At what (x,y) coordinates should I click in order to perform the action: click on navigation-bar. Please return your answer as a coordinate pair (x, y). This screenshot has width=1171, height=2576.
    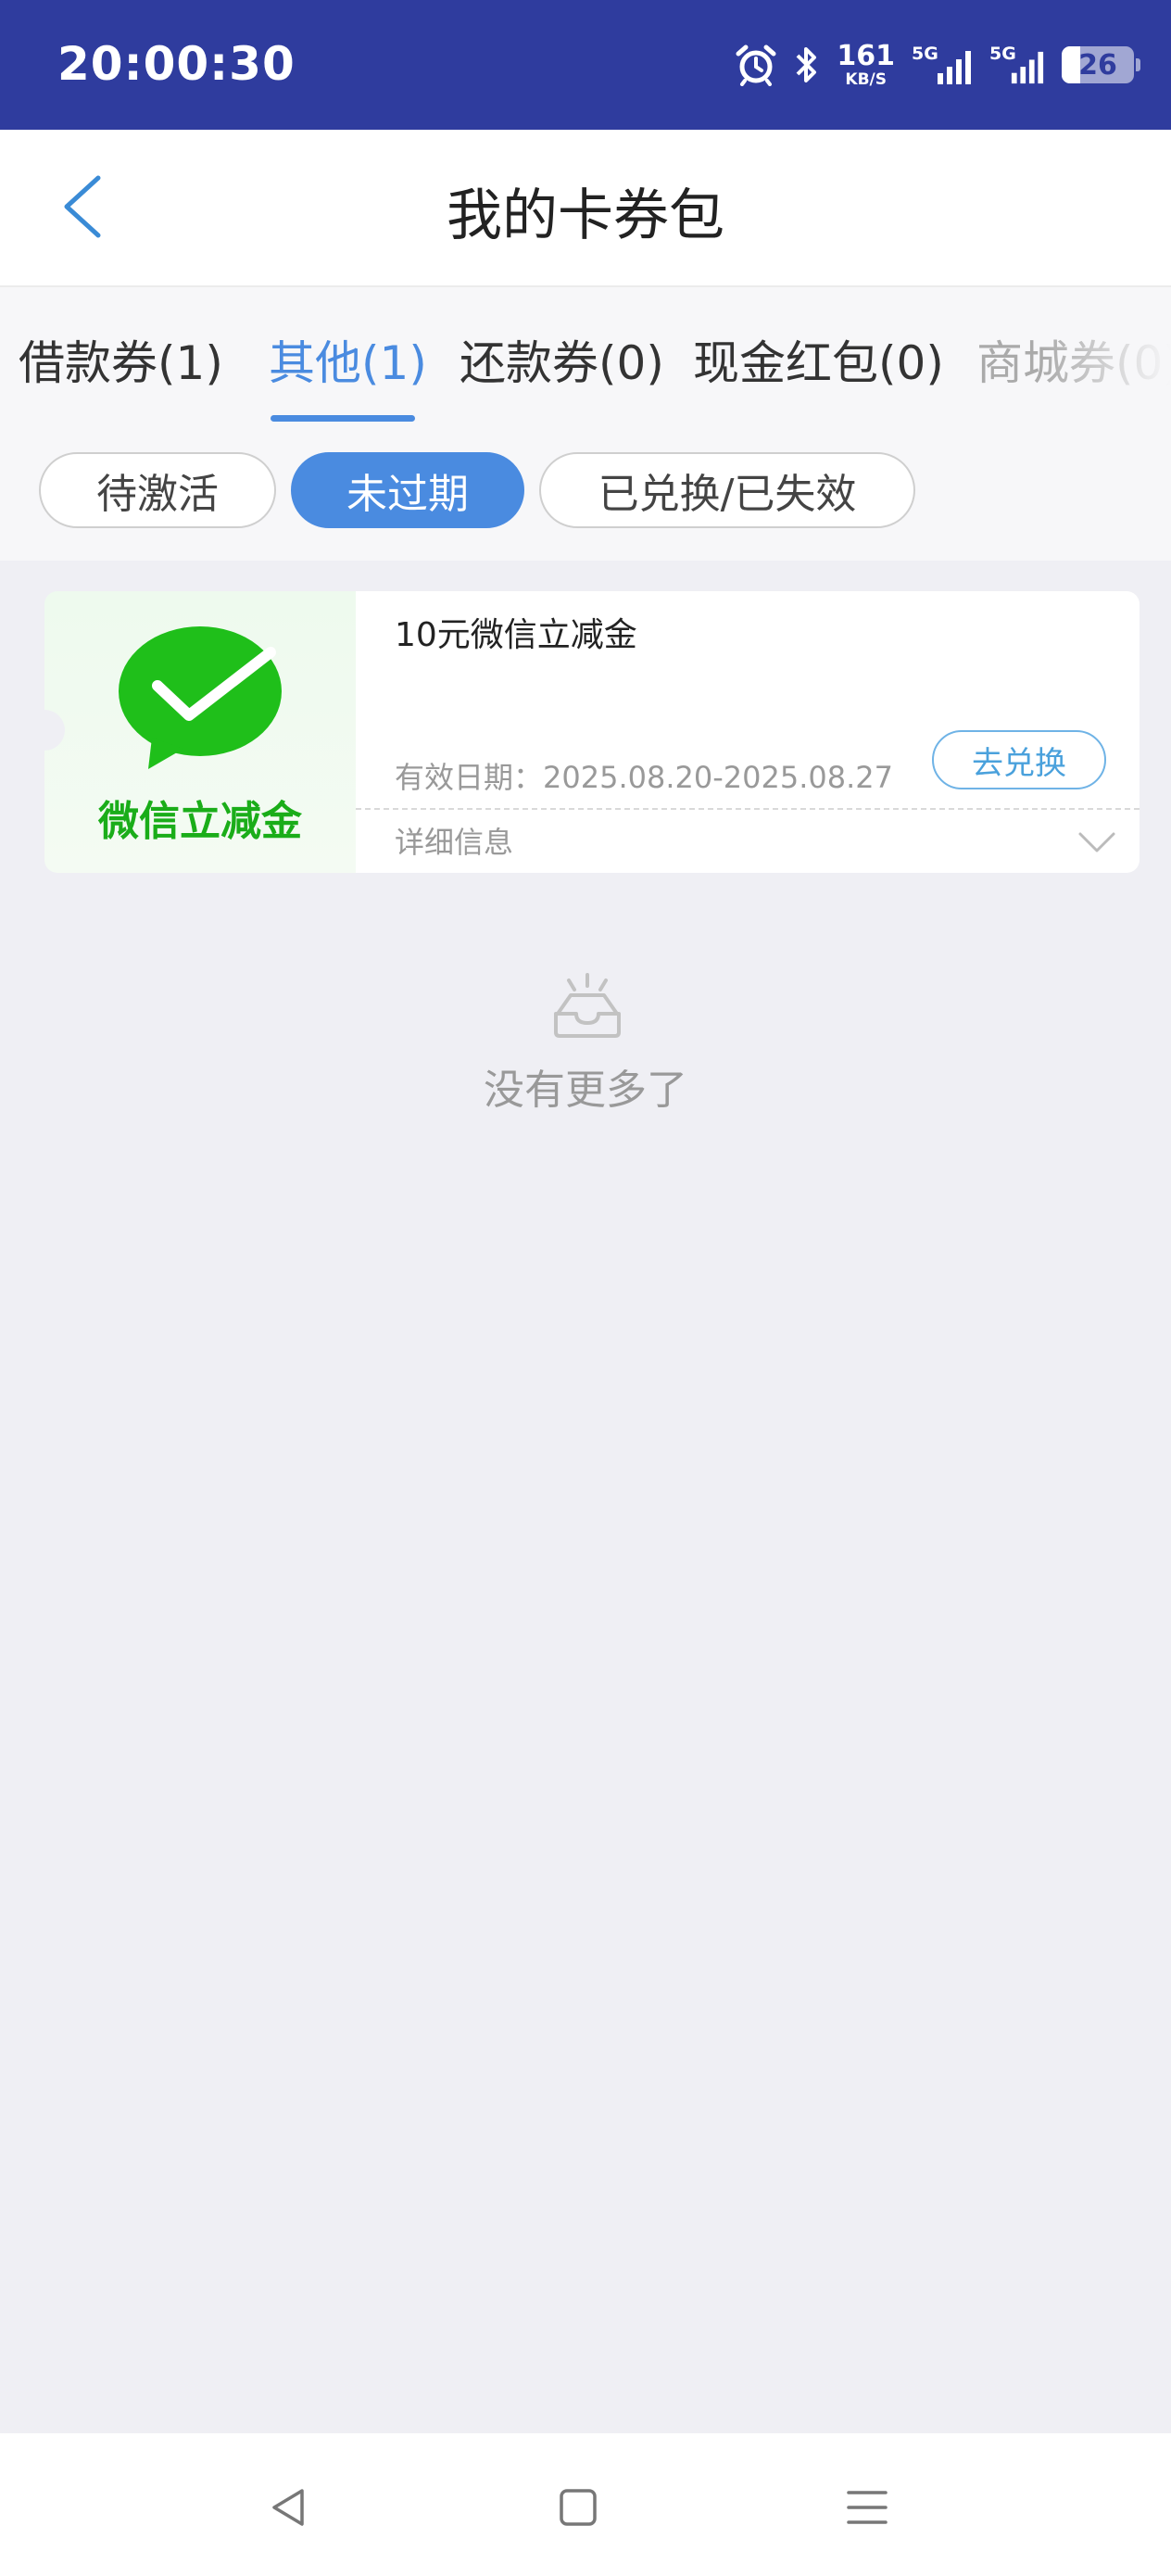
    Looking at the image, I should click on (585, 2504).